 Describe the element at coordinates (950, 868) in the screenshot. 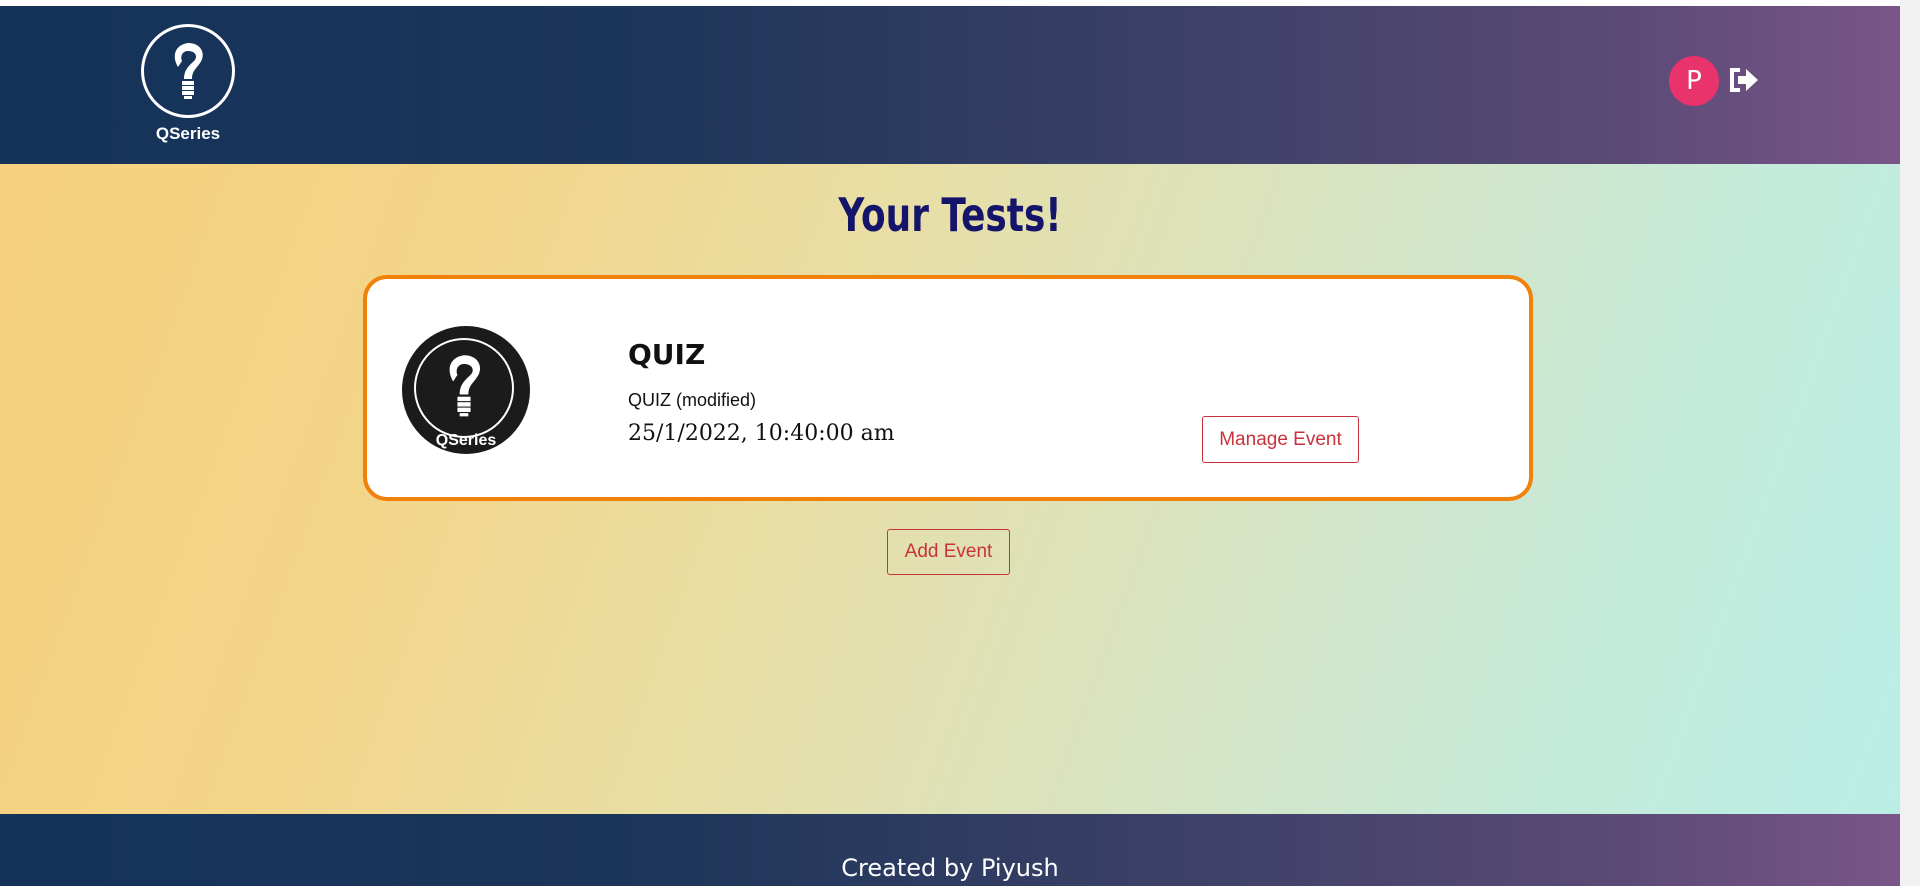

I see `footer-text: Created by Piyush` at that location.